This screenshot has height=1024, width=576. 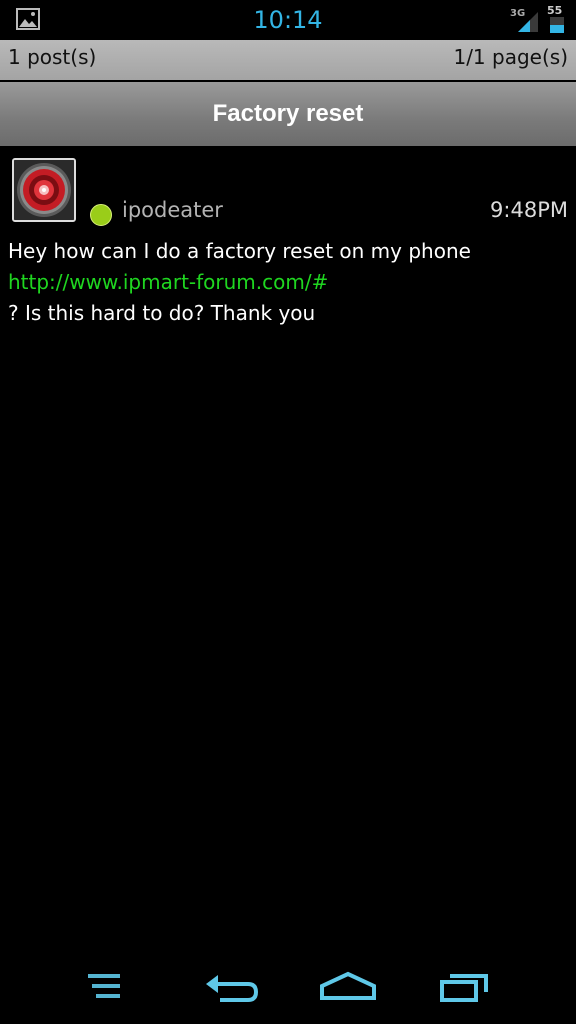 What do you see at coordinates (510, 57) in the screenshot?
I see `page-count: 1/1 page(s)` at bounding box center [510, 57].